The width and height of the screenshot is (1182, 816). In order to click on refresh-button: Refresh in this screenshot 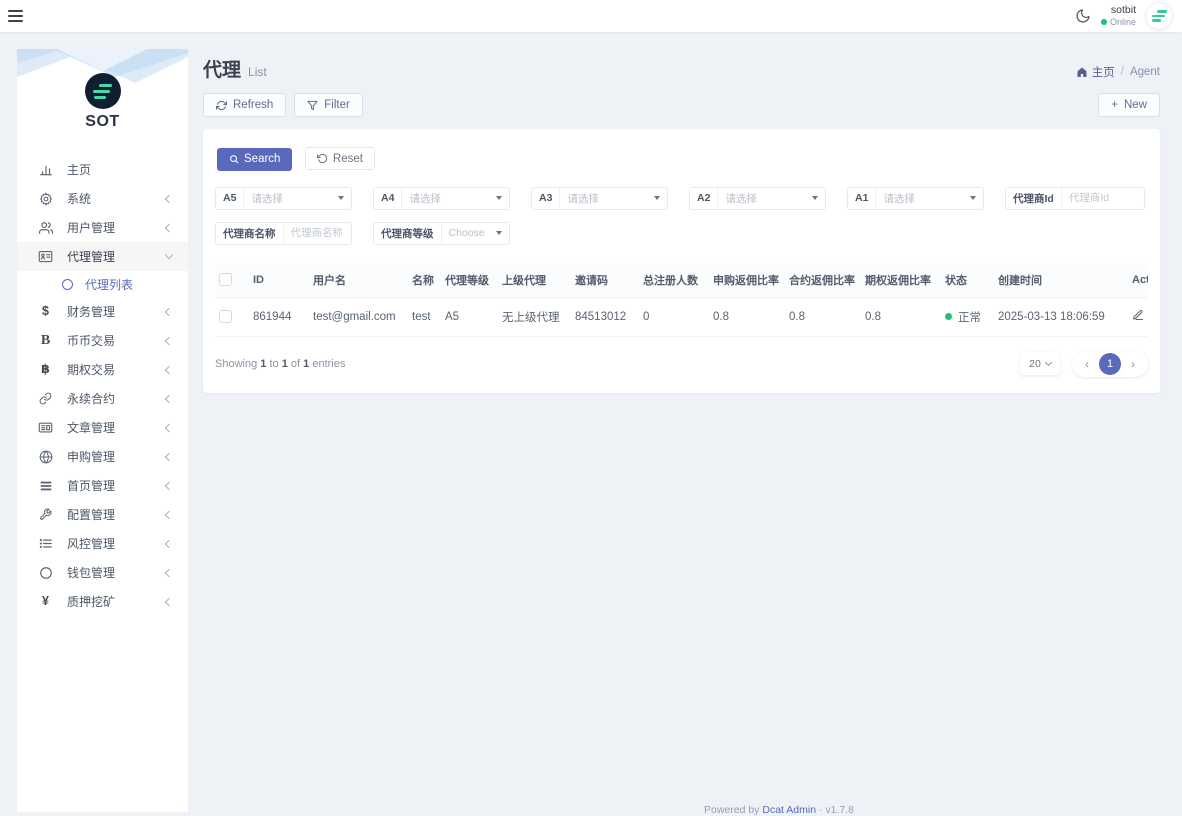, I will do `click(244, 105)`.